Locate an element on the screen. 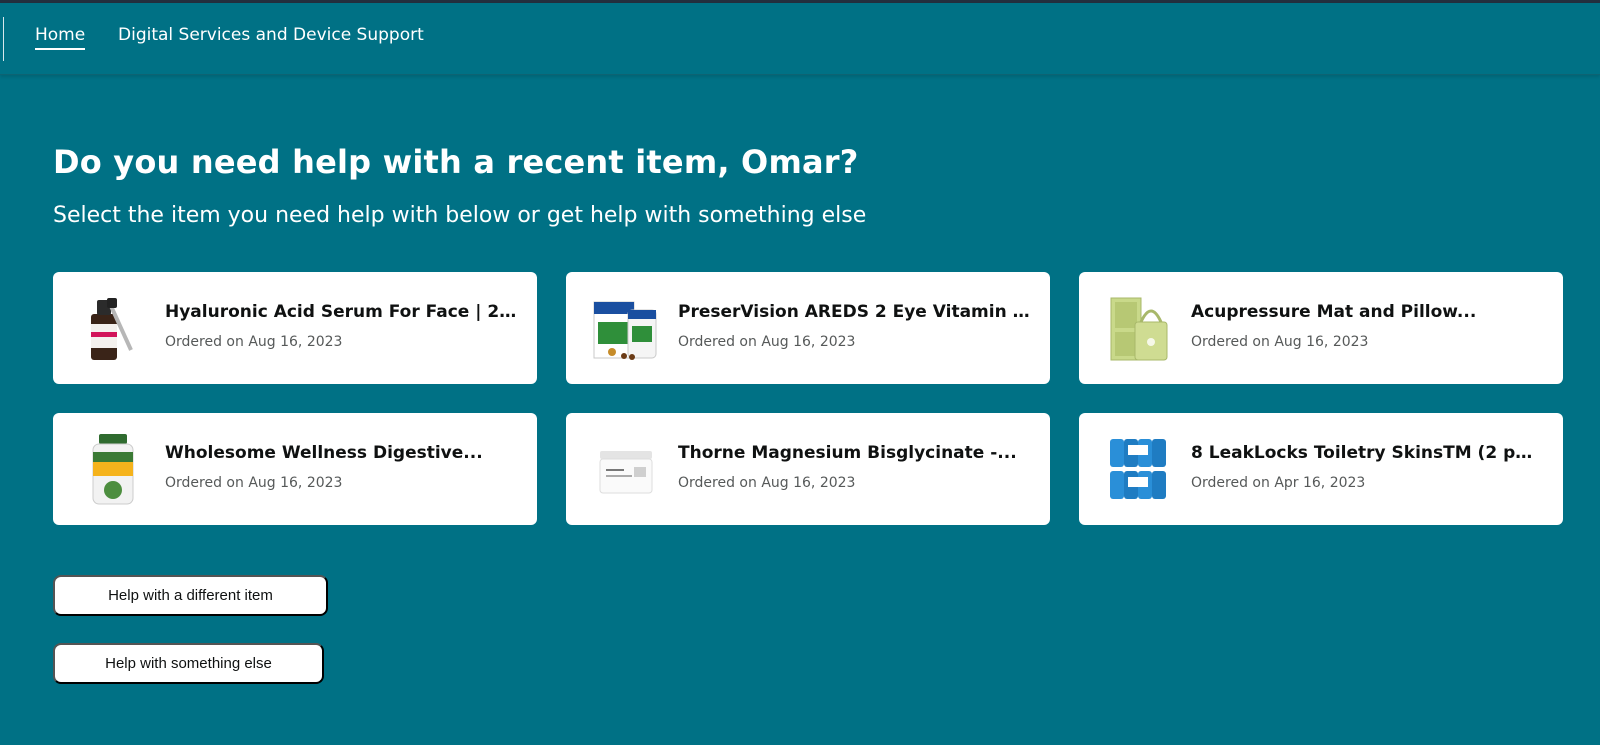 This screenshot has height=745, width=1600. toiletry-skins-pack-image is located at coordinates (1139, 469).